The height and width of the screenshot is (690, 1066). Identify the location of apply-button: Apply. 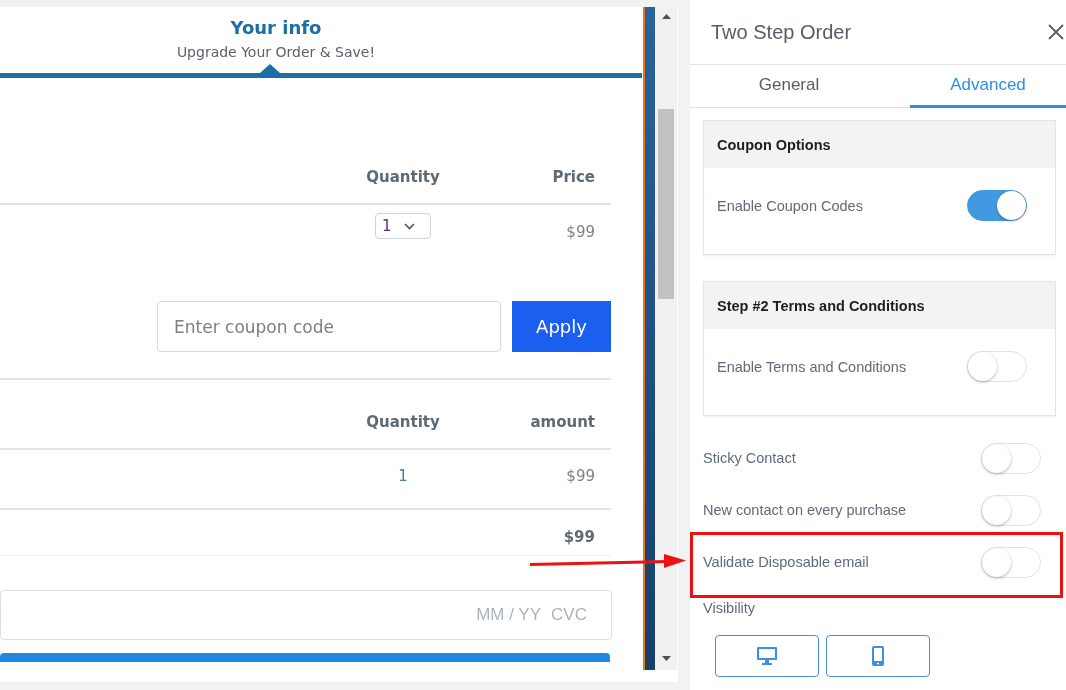
(561, 326).